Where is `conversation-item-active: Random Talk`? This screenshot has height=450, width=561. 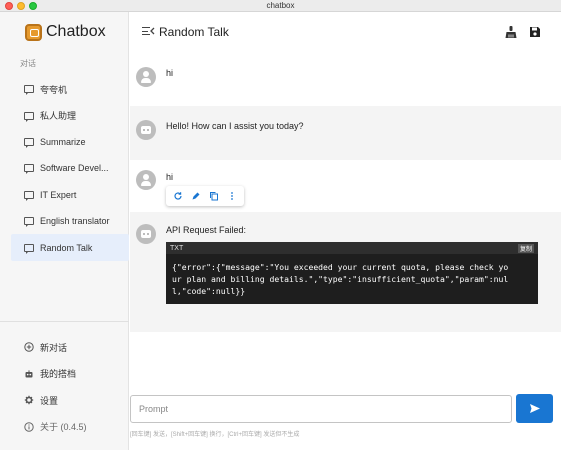
conversation-item-active: Random Talk is located at coordinates (70, 247).